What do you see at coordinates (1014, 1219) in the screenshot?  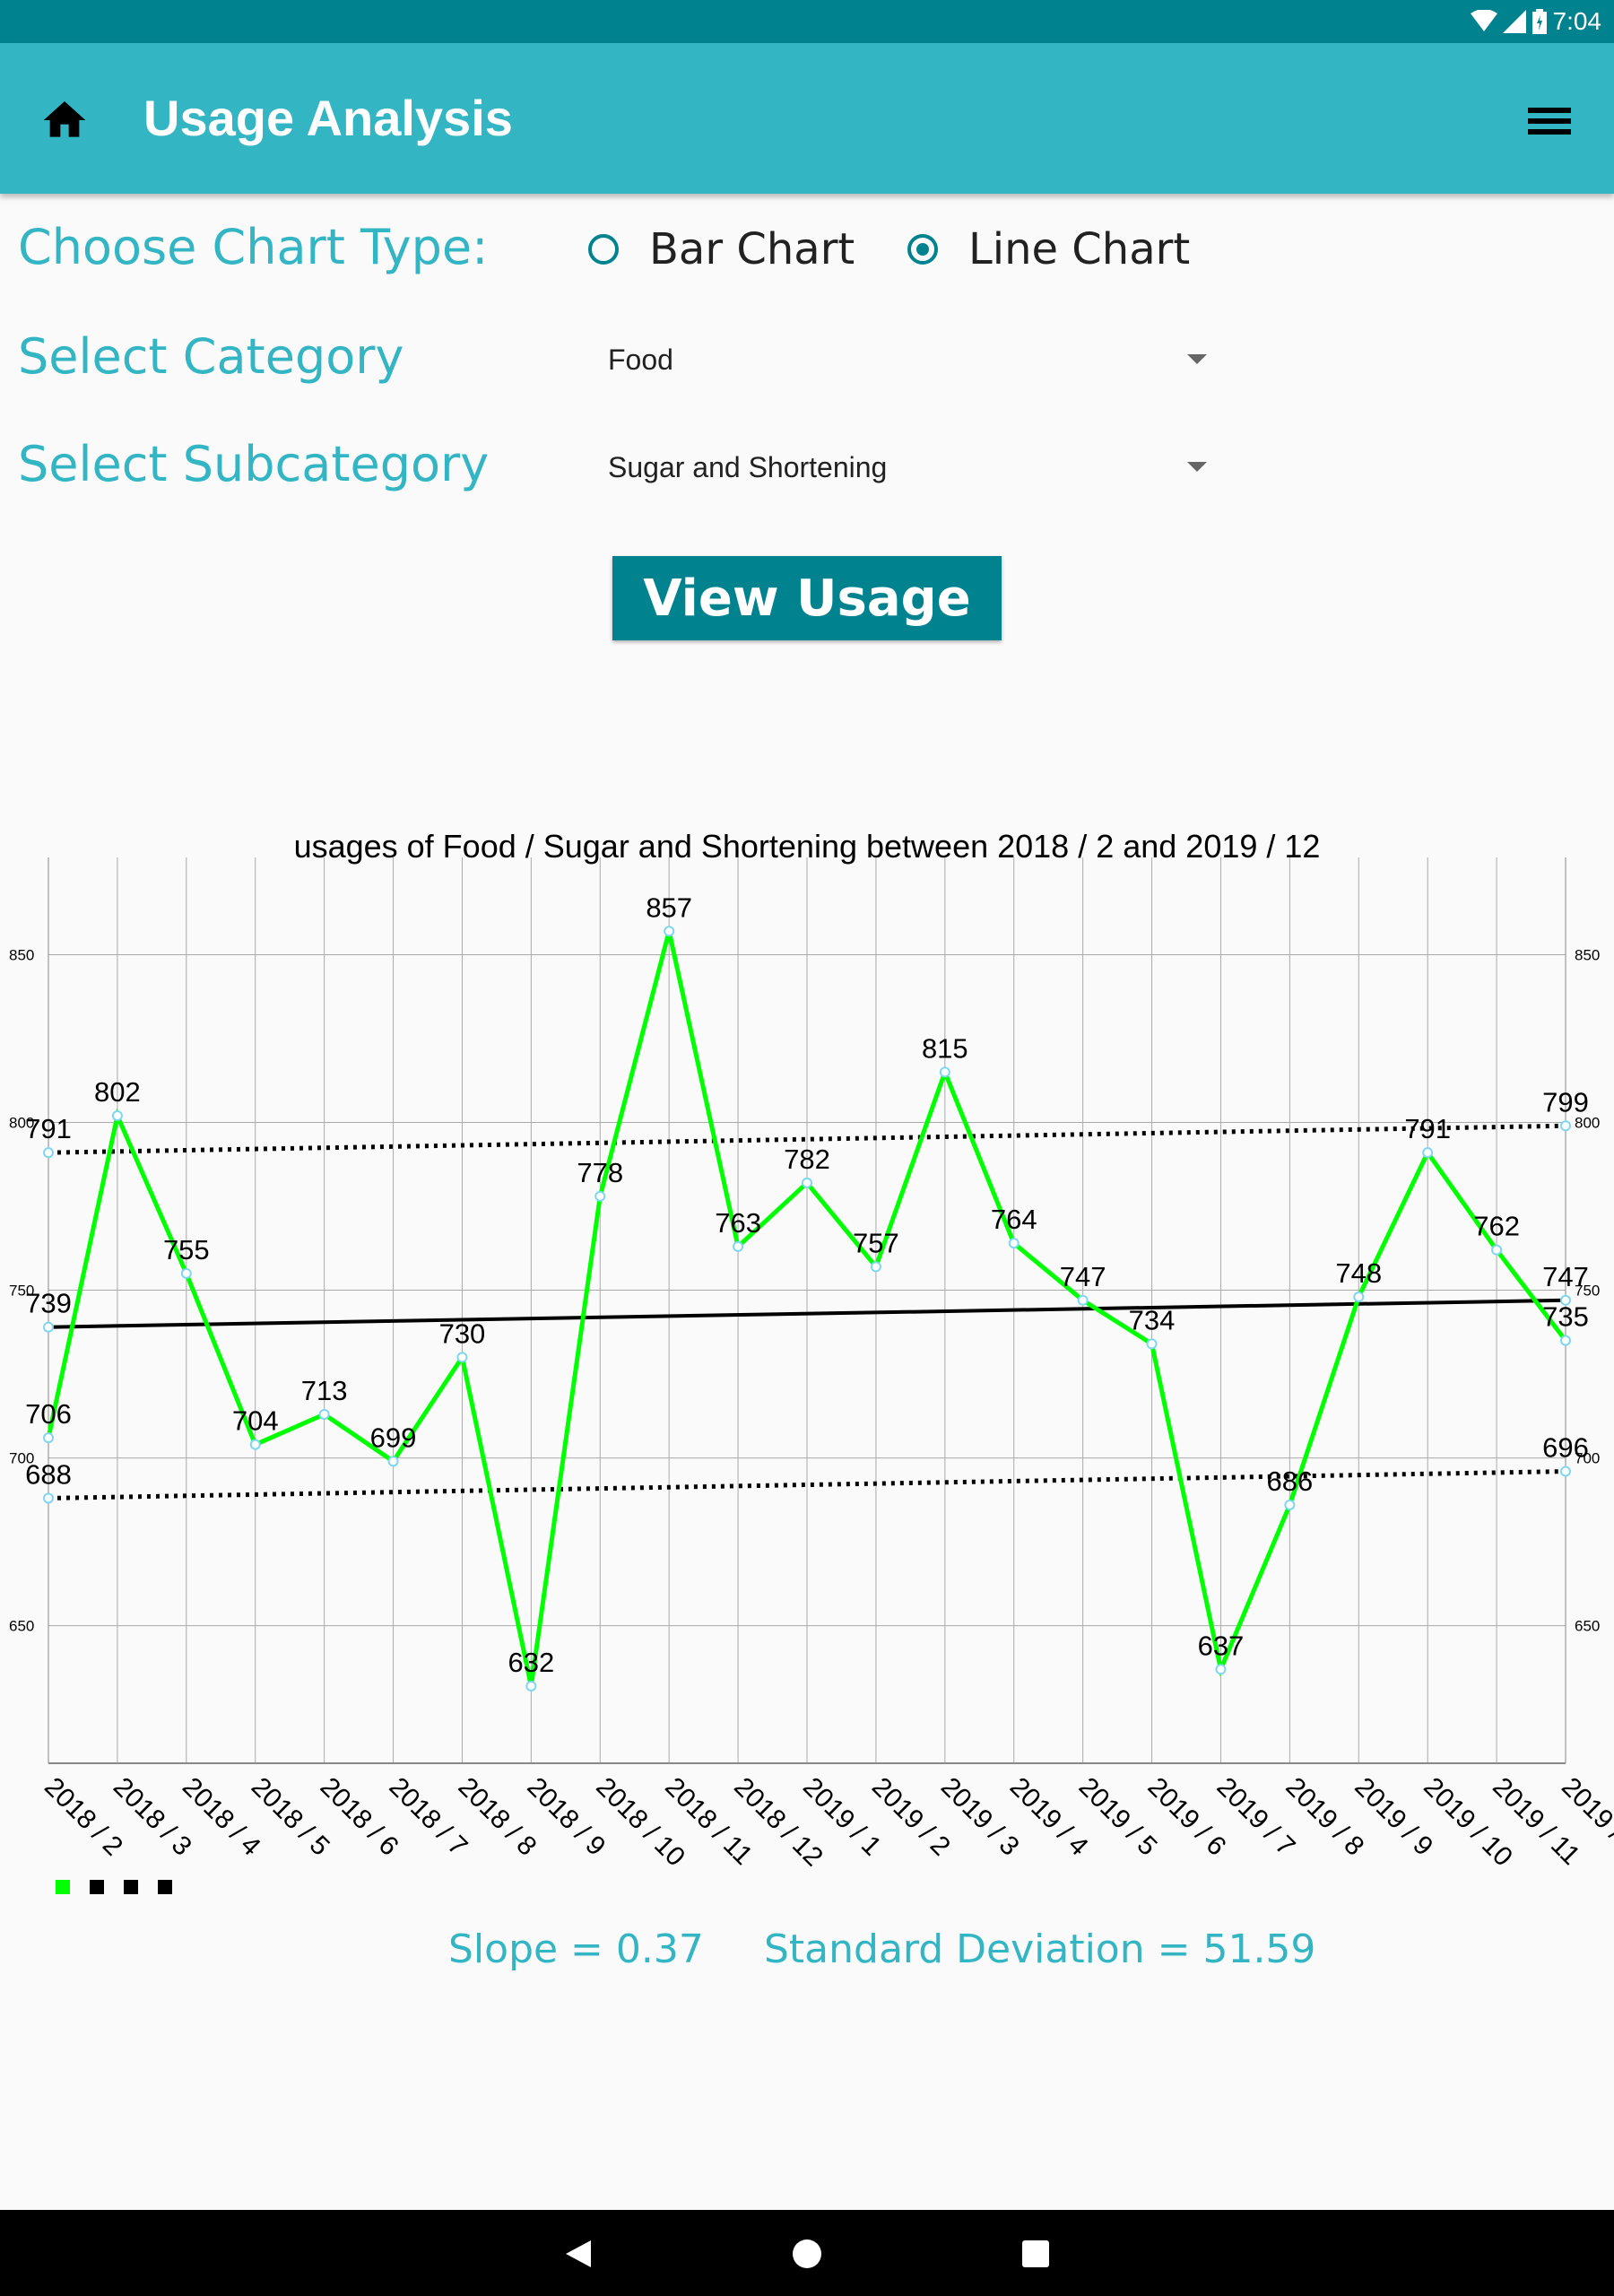 I see `data-label: 764` at bounding box center [1014, 1219].